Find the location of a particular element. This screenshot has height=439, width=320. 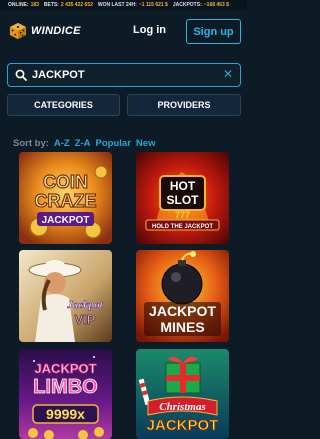

sort-z-a: Z-A is located at coordinates (83, 143).